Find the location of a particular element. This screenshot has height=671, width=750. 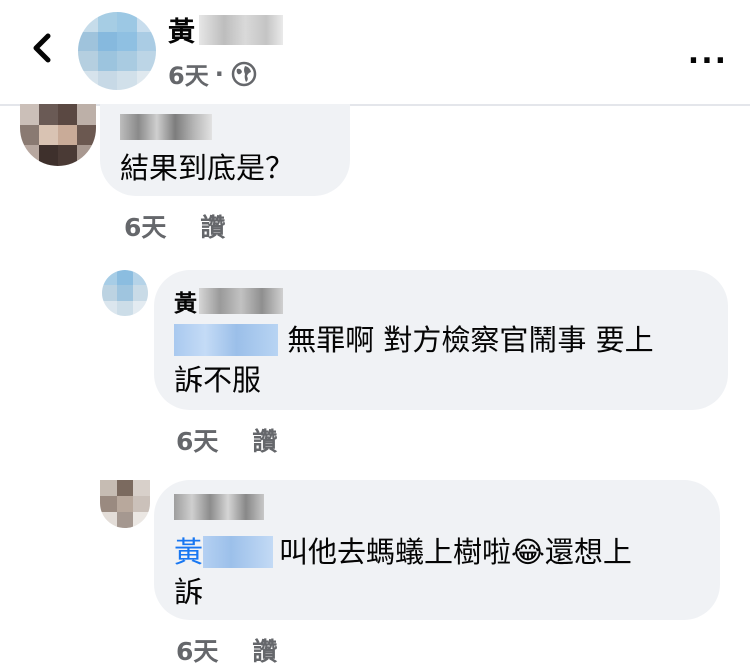

comment-text: 黃 叫他去螞蟻上樹啦😂還想上 訴 is located at coordinates (444, 572).